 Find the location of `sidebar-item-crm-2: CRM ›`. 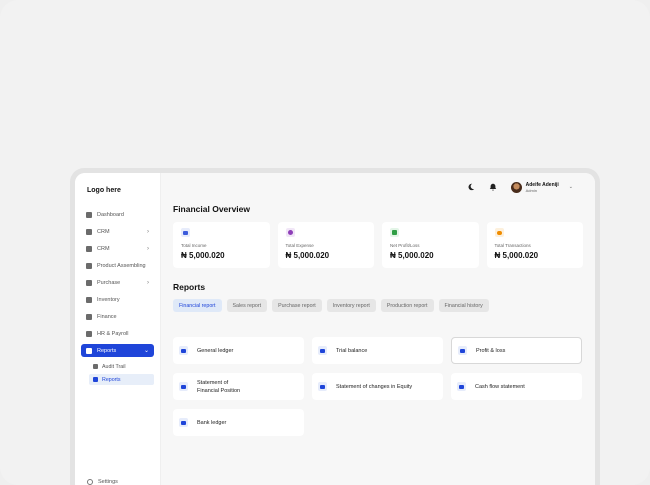

sidebar-item-crm-2: CRM › is located at coordinates (117, 248).